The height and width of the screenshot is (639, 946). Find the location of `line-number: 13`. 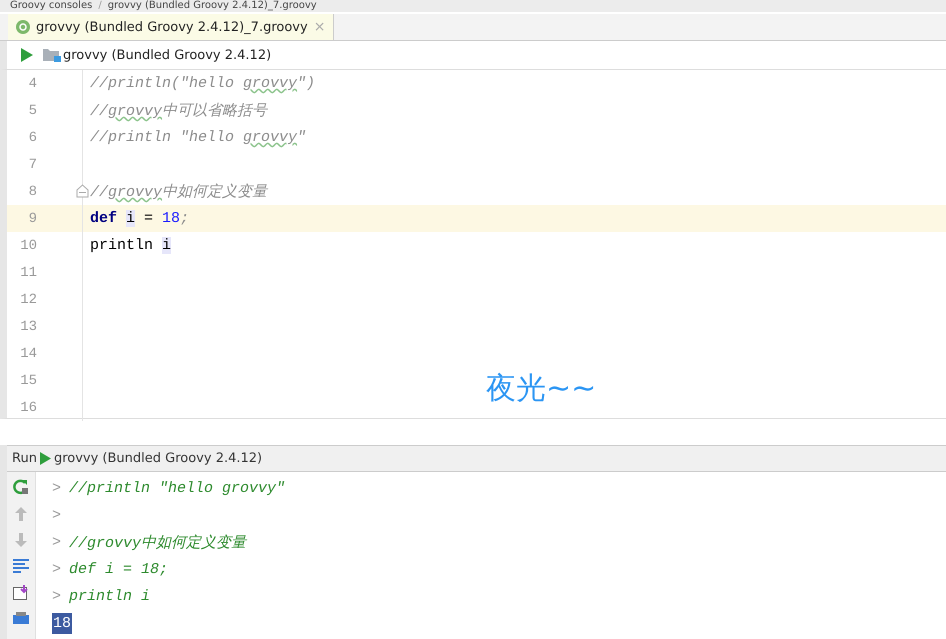

line-number: 13 is located at coordinates (28, 326).